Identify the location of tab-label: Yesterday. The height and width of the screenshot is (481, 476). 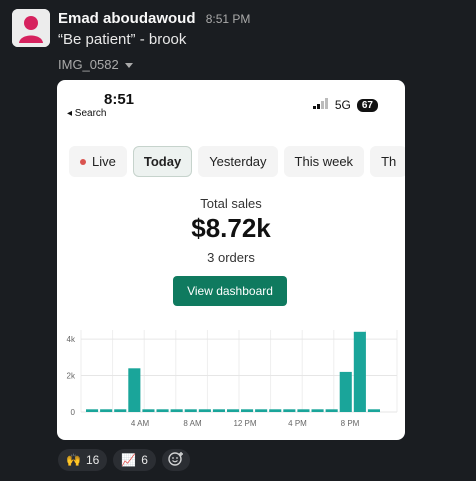
(238, 161).